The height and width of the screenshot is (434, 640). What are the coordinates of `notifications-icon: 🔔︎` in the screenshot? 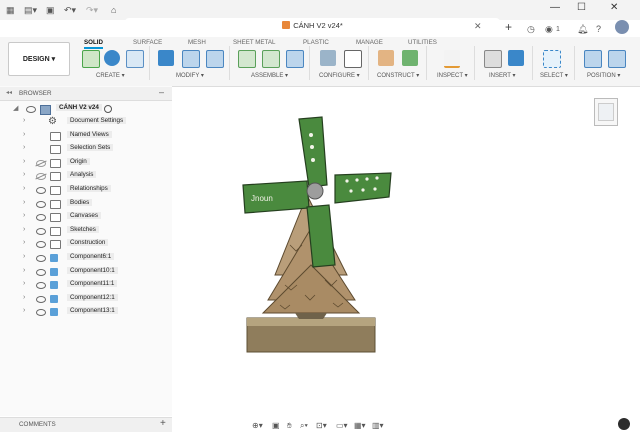 It's located at (582, 29).